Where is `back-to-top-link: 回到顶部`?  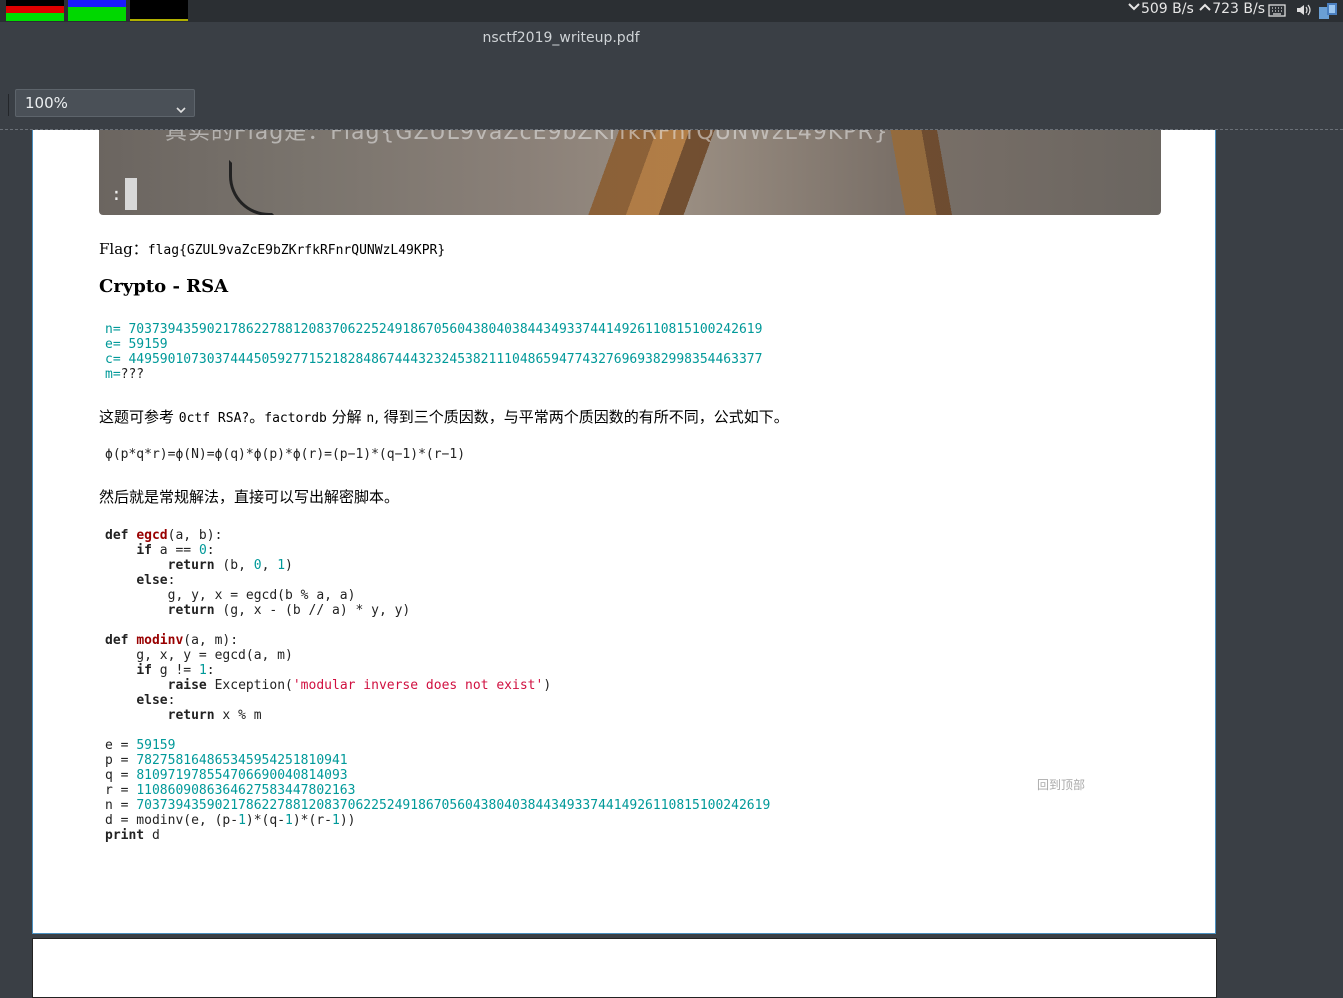
back-to-top-link: 回到顶部 is located at coordinates (1061, 784).